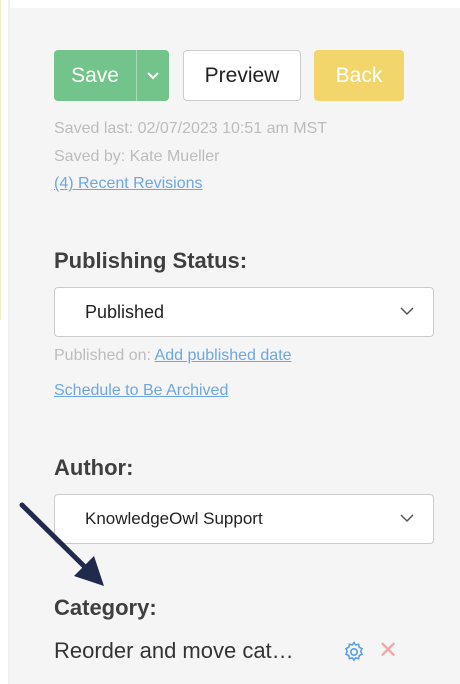  I want to click on preview-button: Preview, so click(242, 75).